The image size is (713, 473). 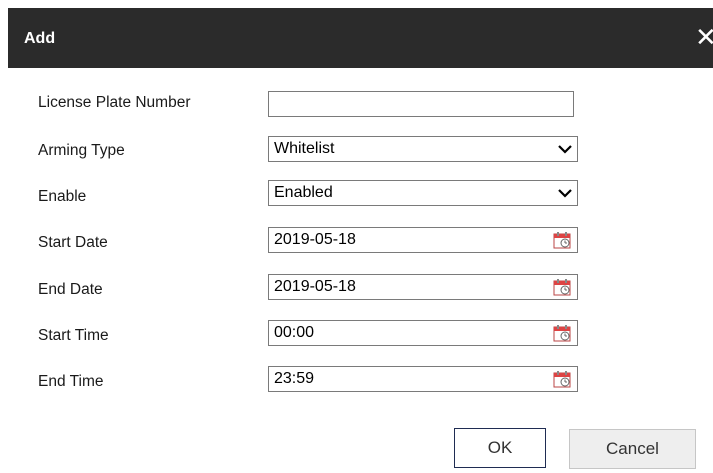 What do you see at coordinates (423, 287) in the screenshot?
I see `end-date-input: 2019-05-18` at bounding box center [423, 287].